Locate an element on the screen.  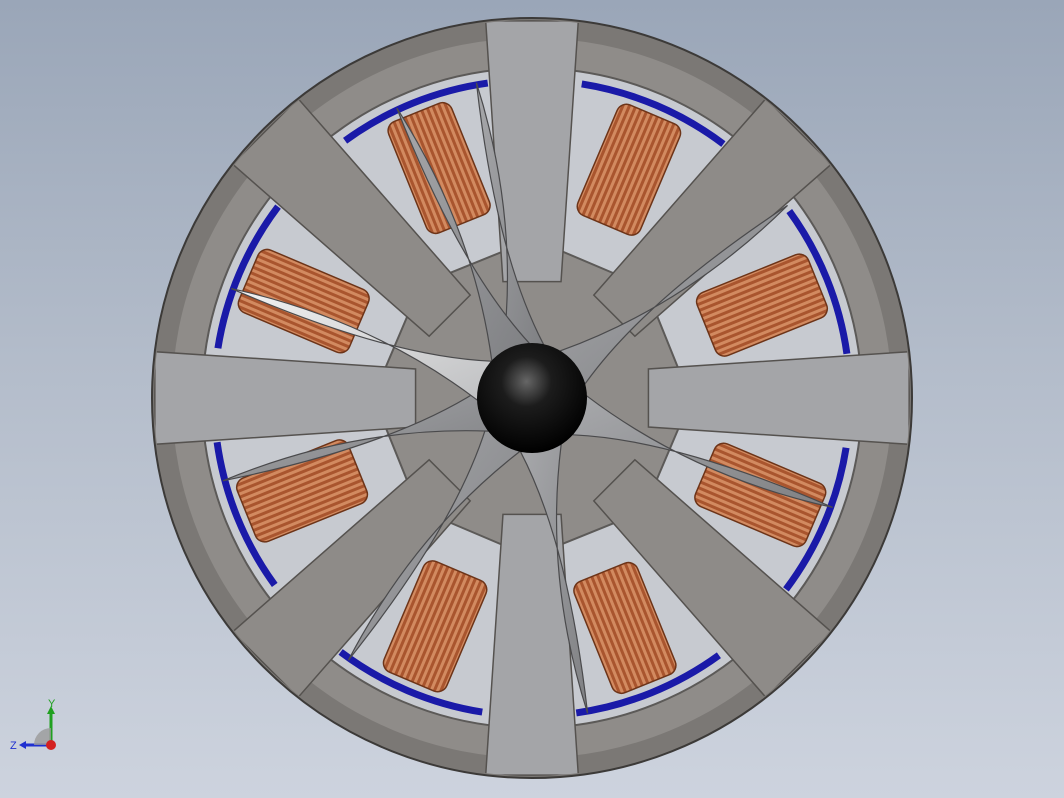
rotor-hub is located at coordinates (532, 398).